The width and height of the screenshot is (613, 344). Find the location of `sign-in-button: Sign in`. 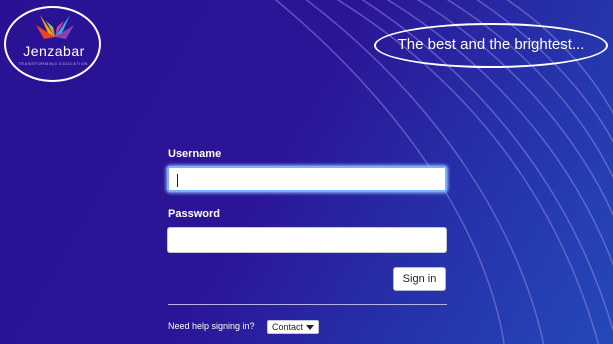

sign-in-button: Sign in is located at coordinates (419, 279).